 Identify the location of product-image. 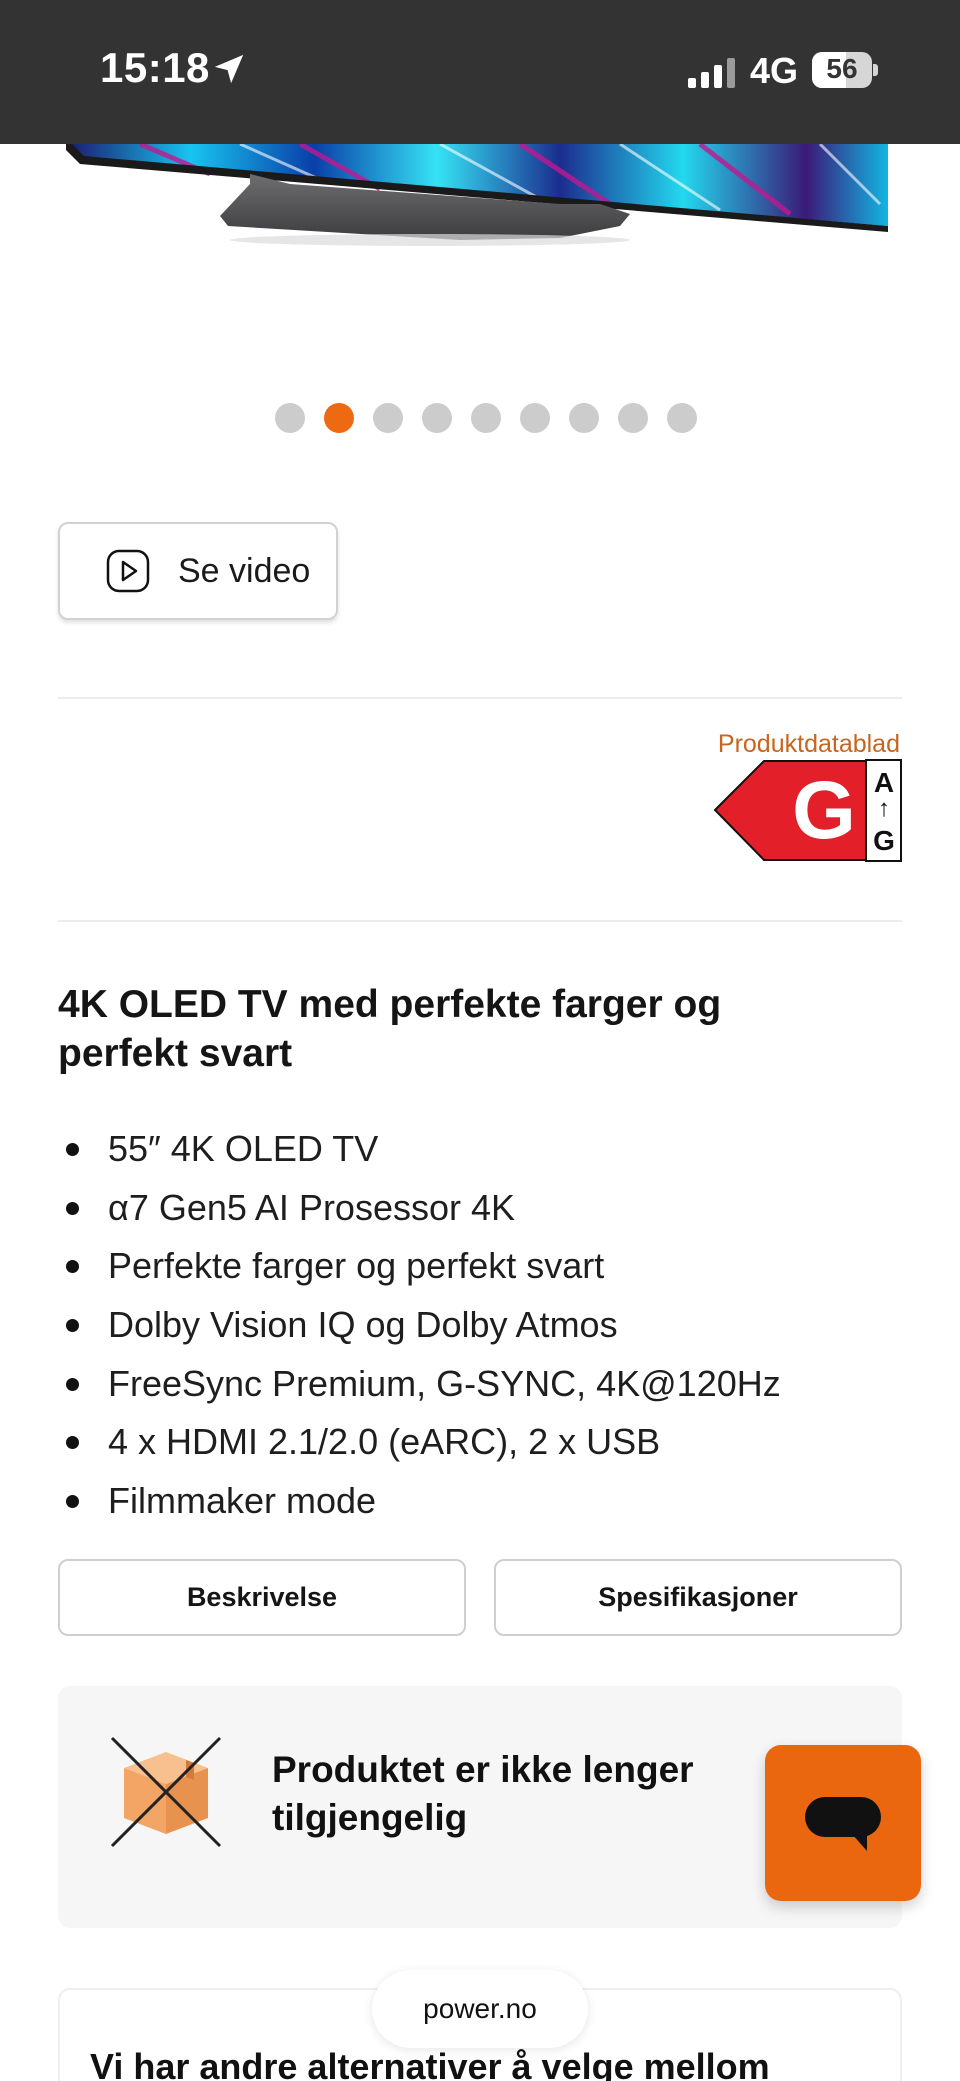
(480, 264).